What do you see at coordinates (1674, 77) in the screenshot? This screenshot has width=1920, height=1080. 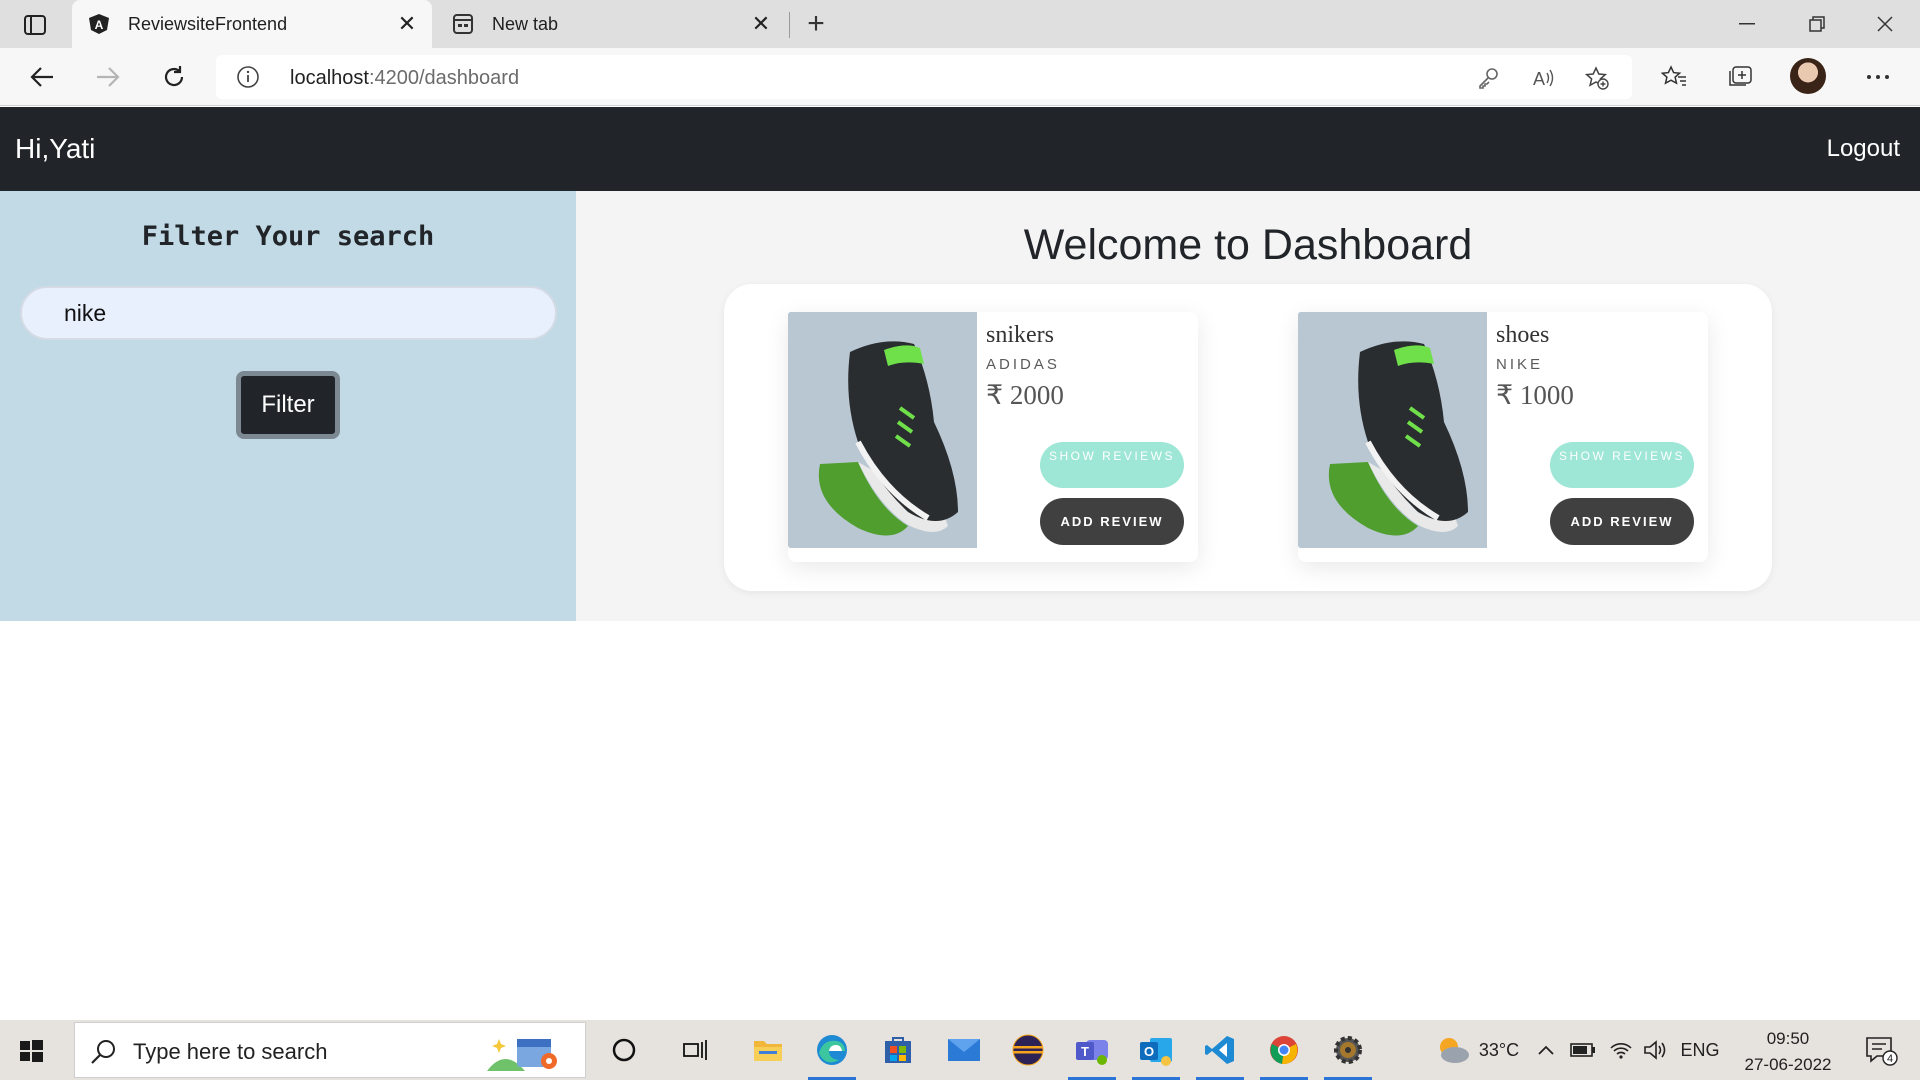 I see `favorites-icon` at bounding box center [1674, 77].